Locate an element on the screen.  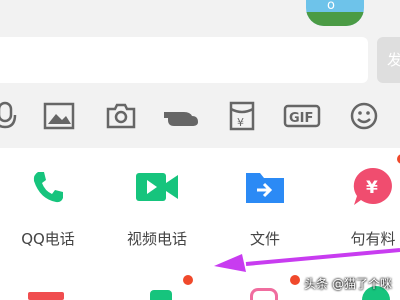
image-icon is located at coordinates (59, 116).